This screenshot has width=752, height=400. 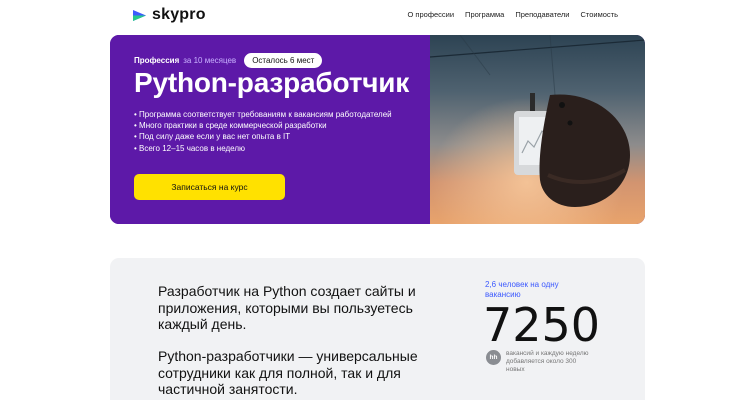 What do you see at coordinates (484, 14) in the screenshot?
I see `nav-program: Программа` at bounding box center [484, 14].